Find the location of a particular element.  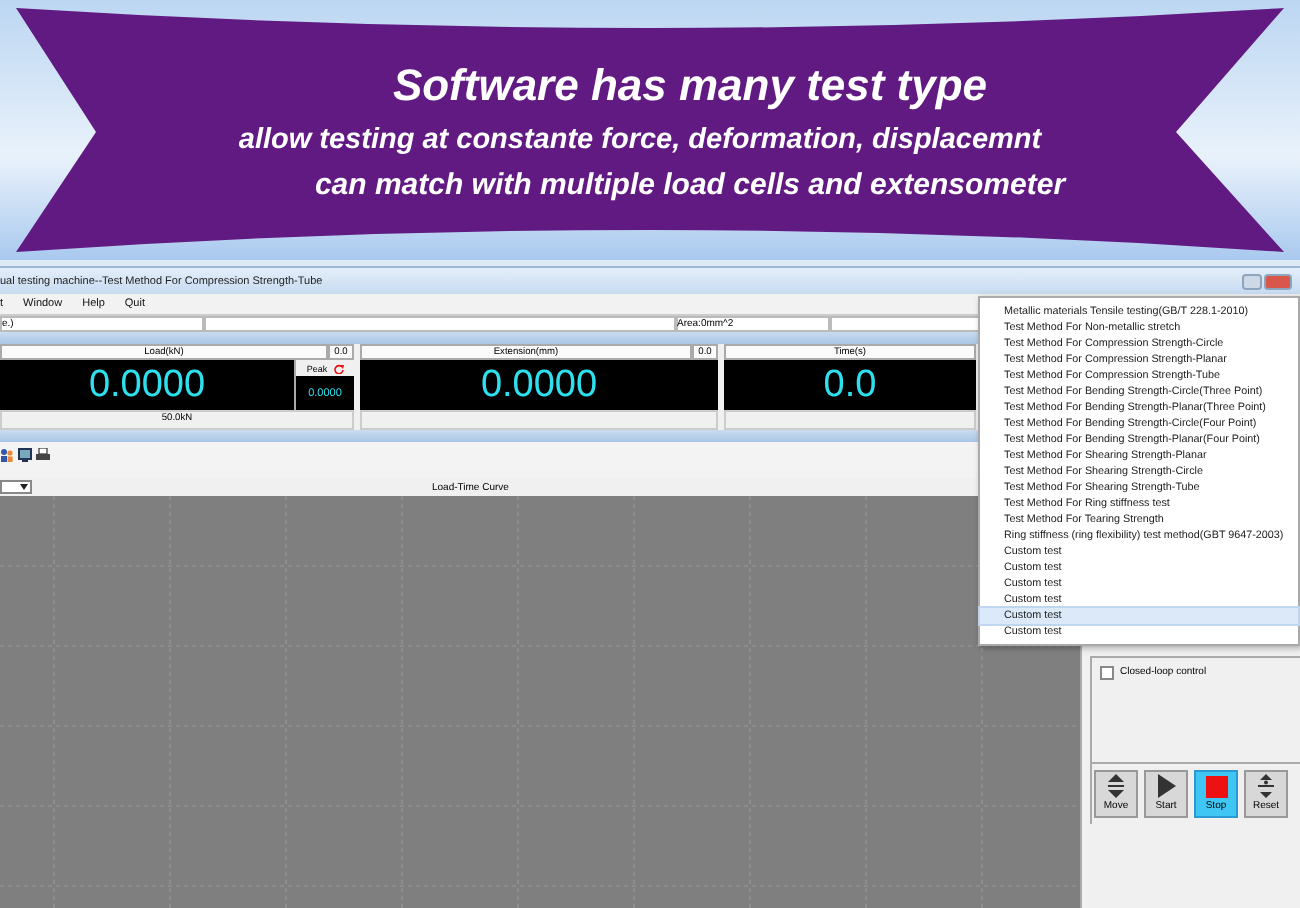

meter-display: 0.0 is located at coordinates (850, 385).